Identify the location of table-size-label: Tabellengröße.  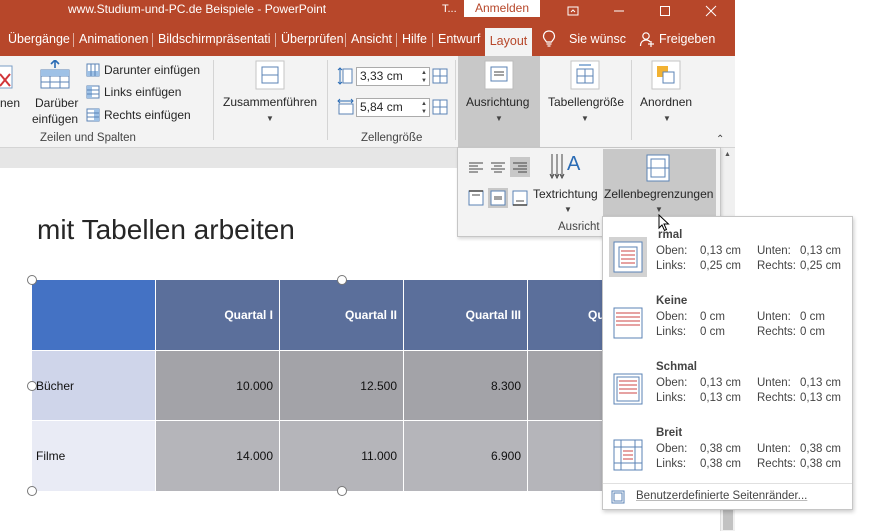
(586, 102).